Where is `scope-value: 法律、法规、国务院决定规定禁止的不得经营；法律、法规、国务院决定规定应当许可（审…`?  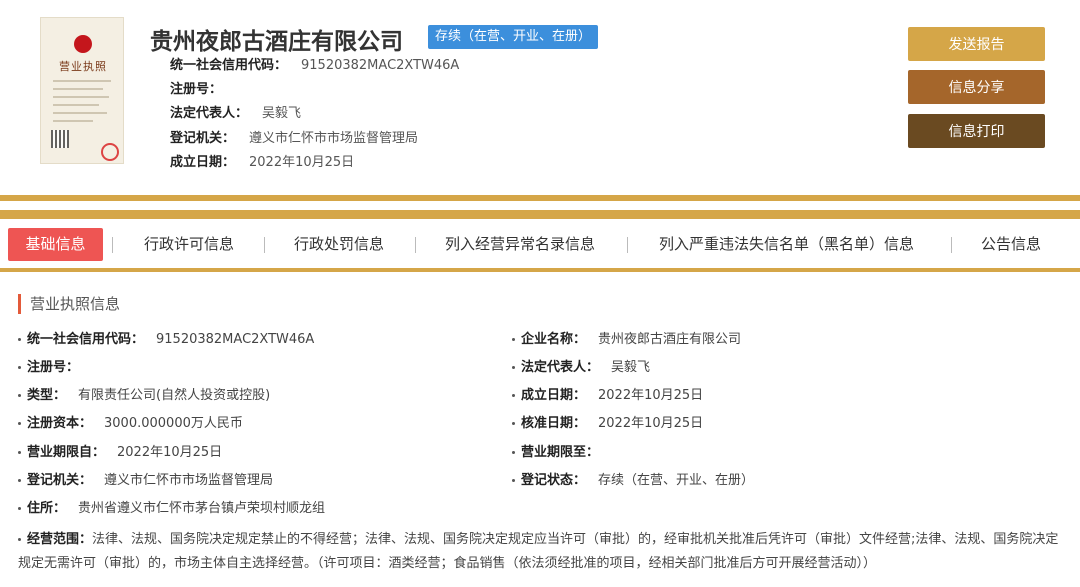 scope-value: 法律、法规、国务院决定规定禁止的不得经营；法律、法规、国务院决定规定应当许可（审… is located at coordinates (538, 551).